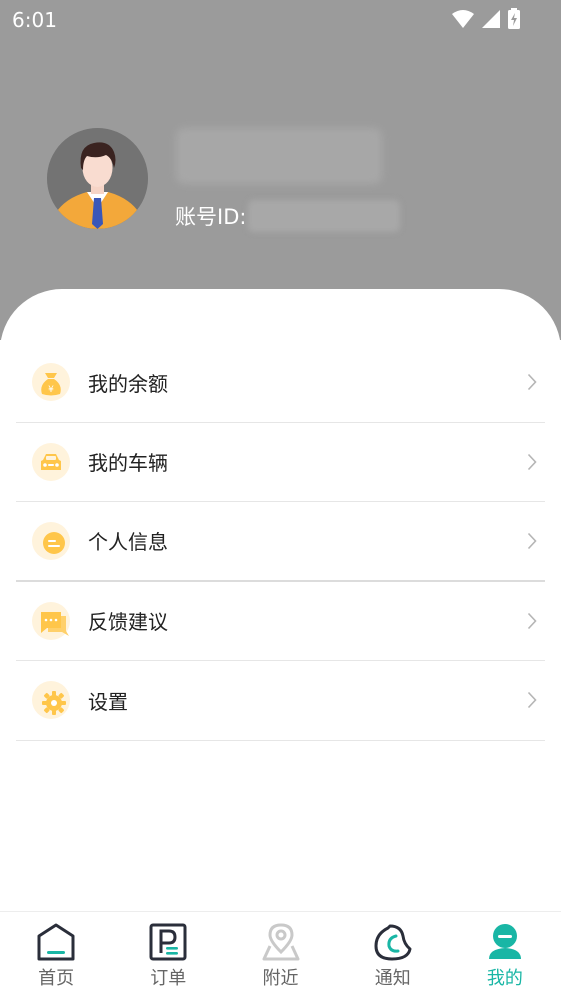 The image size is (561, 999). I want to click on menu-item-label: 个人信息, so click(128, 542).